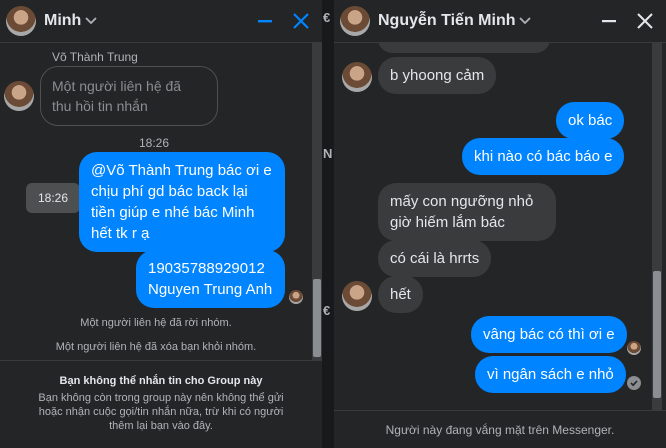  What do you see at coordinates (95, 57) in the screenshot?
I see `sender-name: Võ Thành Trung` at bounding box center [95, 57].